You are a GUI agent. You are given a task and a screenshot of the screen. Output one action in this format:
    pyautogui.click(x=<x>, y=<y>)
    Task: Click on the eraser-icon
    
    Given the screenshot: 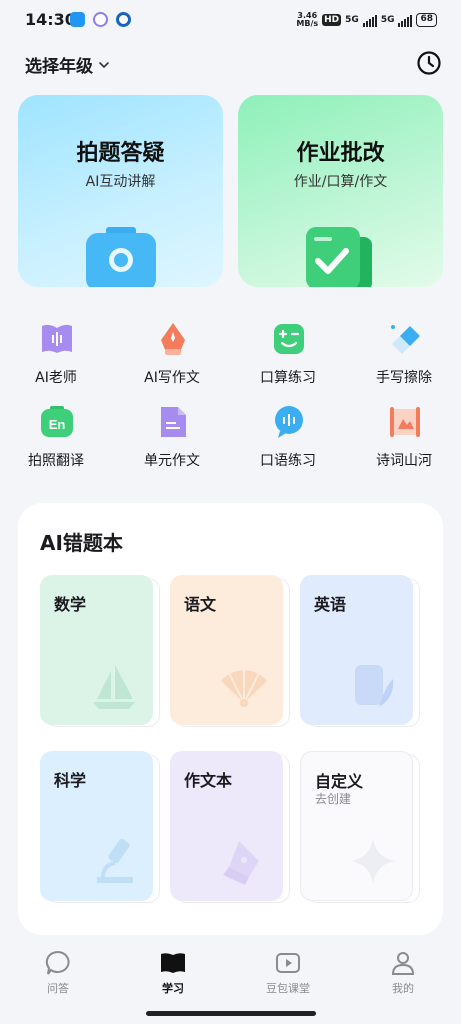 What is the action you would take?
    pyautogui.click(x=405, y=339)
    